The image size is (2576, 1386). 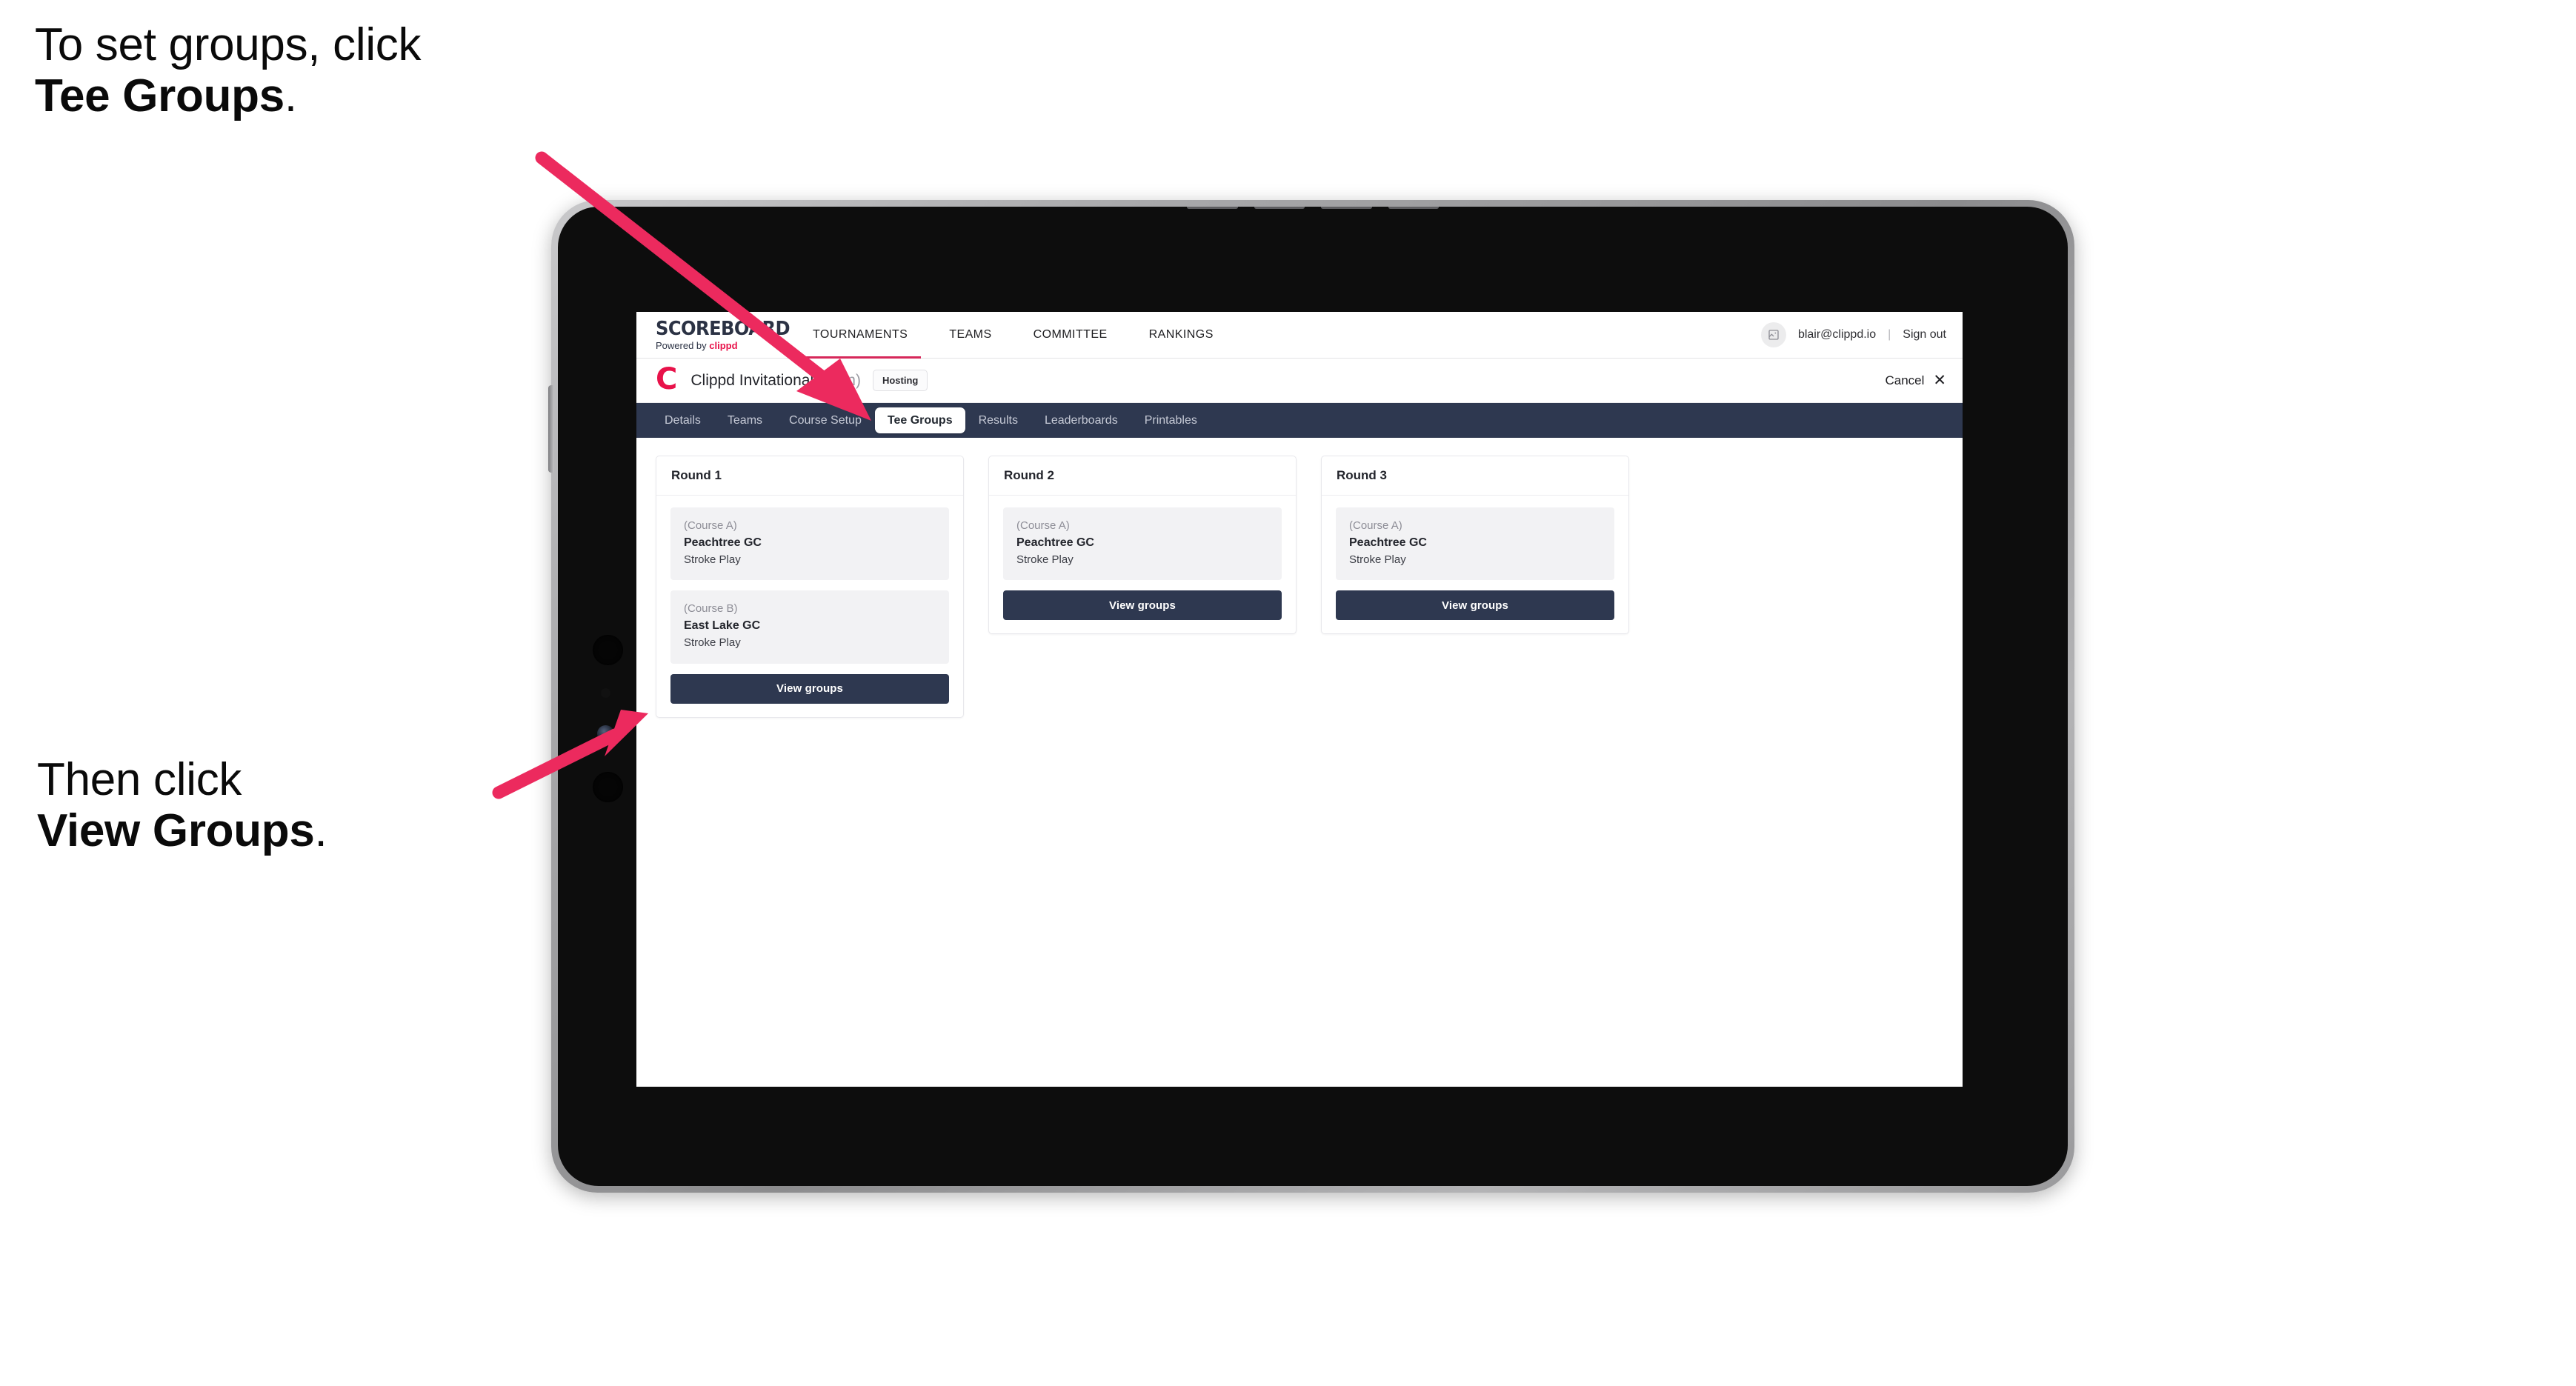 What do you see at coordinates (1070, 335) in the screenshot?
I see `nav-item-committee: COMMITTEE` at bounding box center [1070, 335].